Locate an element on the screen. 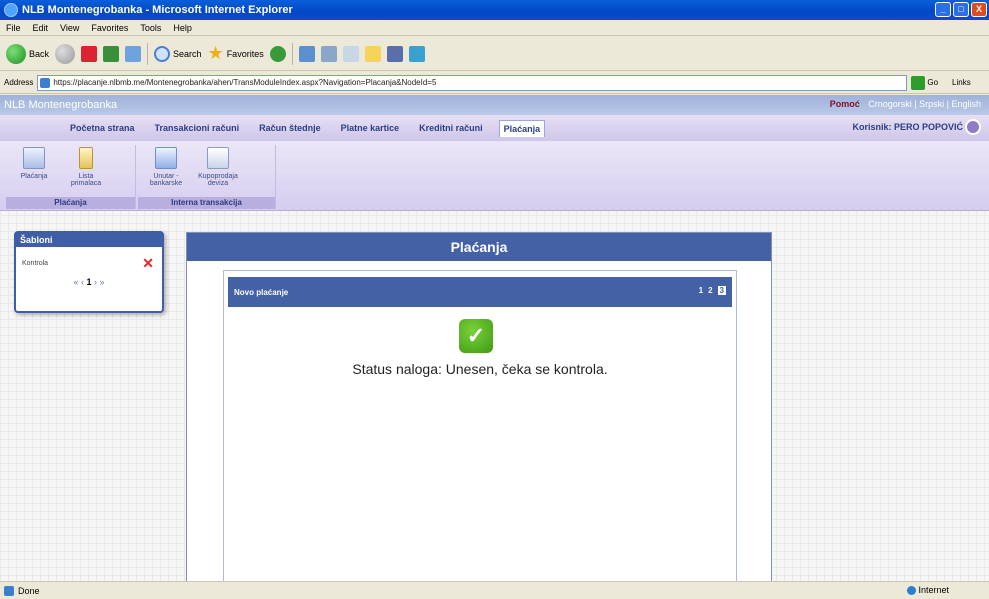 This screenshot has width=989, height=599. go-label: Go is located at coordinates (933, 82).